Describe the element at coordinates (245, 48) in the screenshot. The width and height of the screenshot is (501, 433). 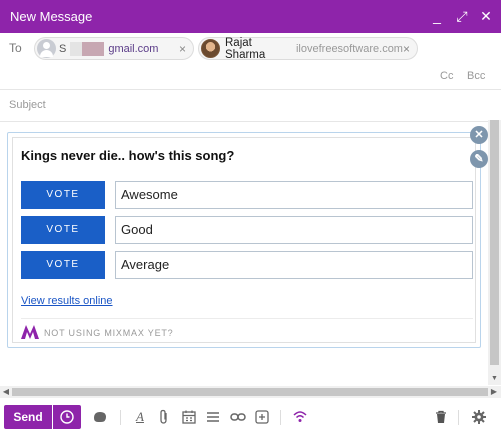
I see `recipient-name: Rajat Sharma` at that location.